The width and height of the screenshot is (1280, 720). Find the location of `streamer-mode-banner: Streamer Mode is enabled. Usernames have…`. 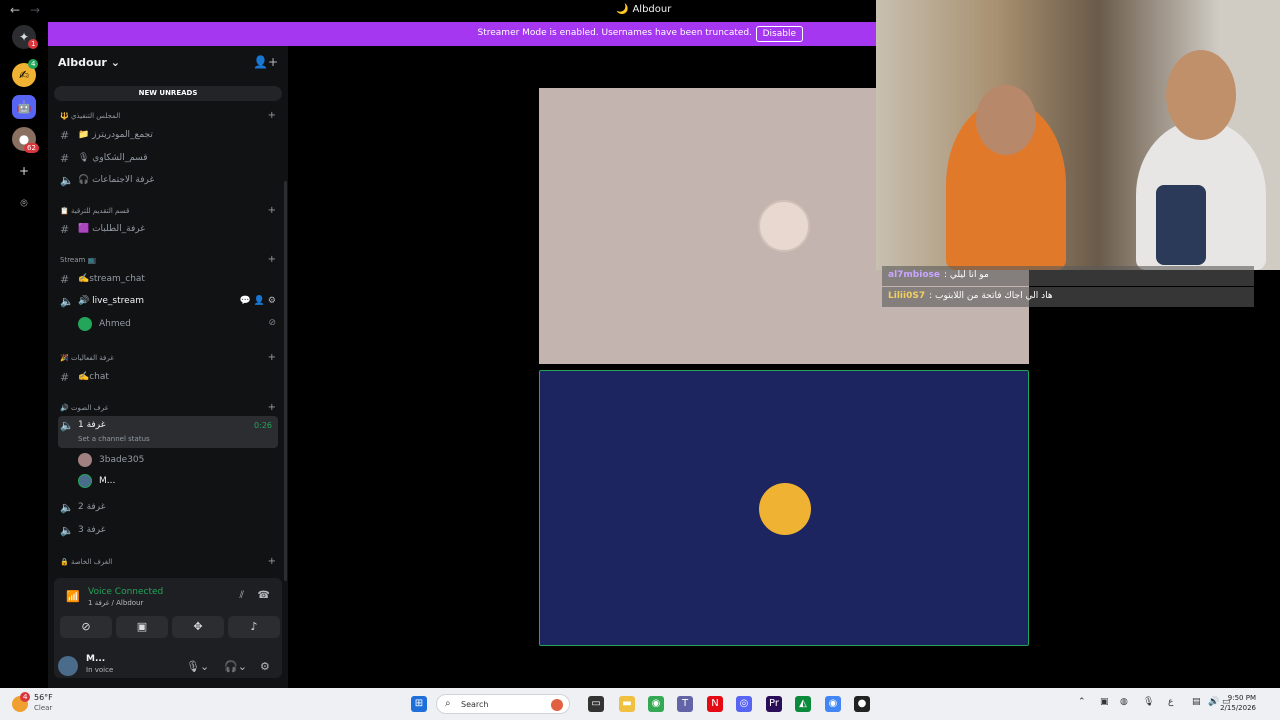

streamer-mode-banner: Streamer Mode is enabled. Usernames have… is located at coordinates (462, 34).